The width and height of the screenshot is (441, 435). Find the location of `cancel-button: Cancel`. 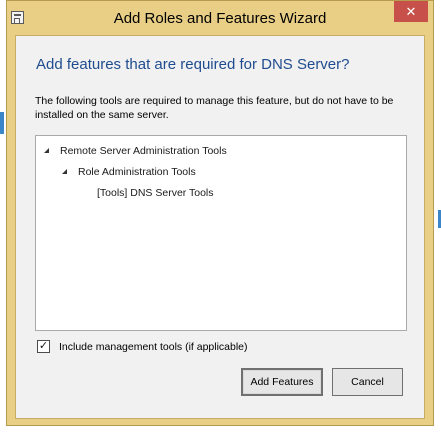

cancel-button: Cancel is located at coordinates (367, 382).